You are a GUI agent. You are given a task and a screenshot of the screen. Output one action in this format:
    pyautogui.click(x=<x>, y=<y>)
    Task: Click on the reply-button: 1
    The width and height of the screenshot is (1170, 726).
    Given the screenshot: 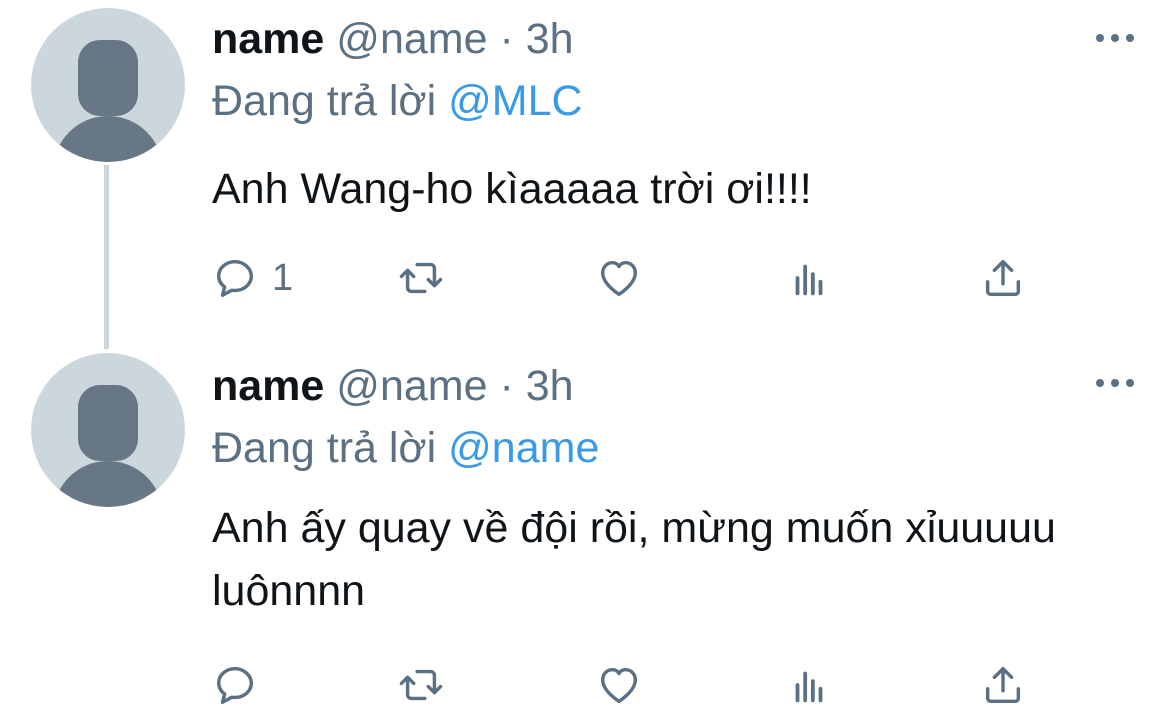 What is the action you would take?
    pyautogui.click(x=252, y=278)
    